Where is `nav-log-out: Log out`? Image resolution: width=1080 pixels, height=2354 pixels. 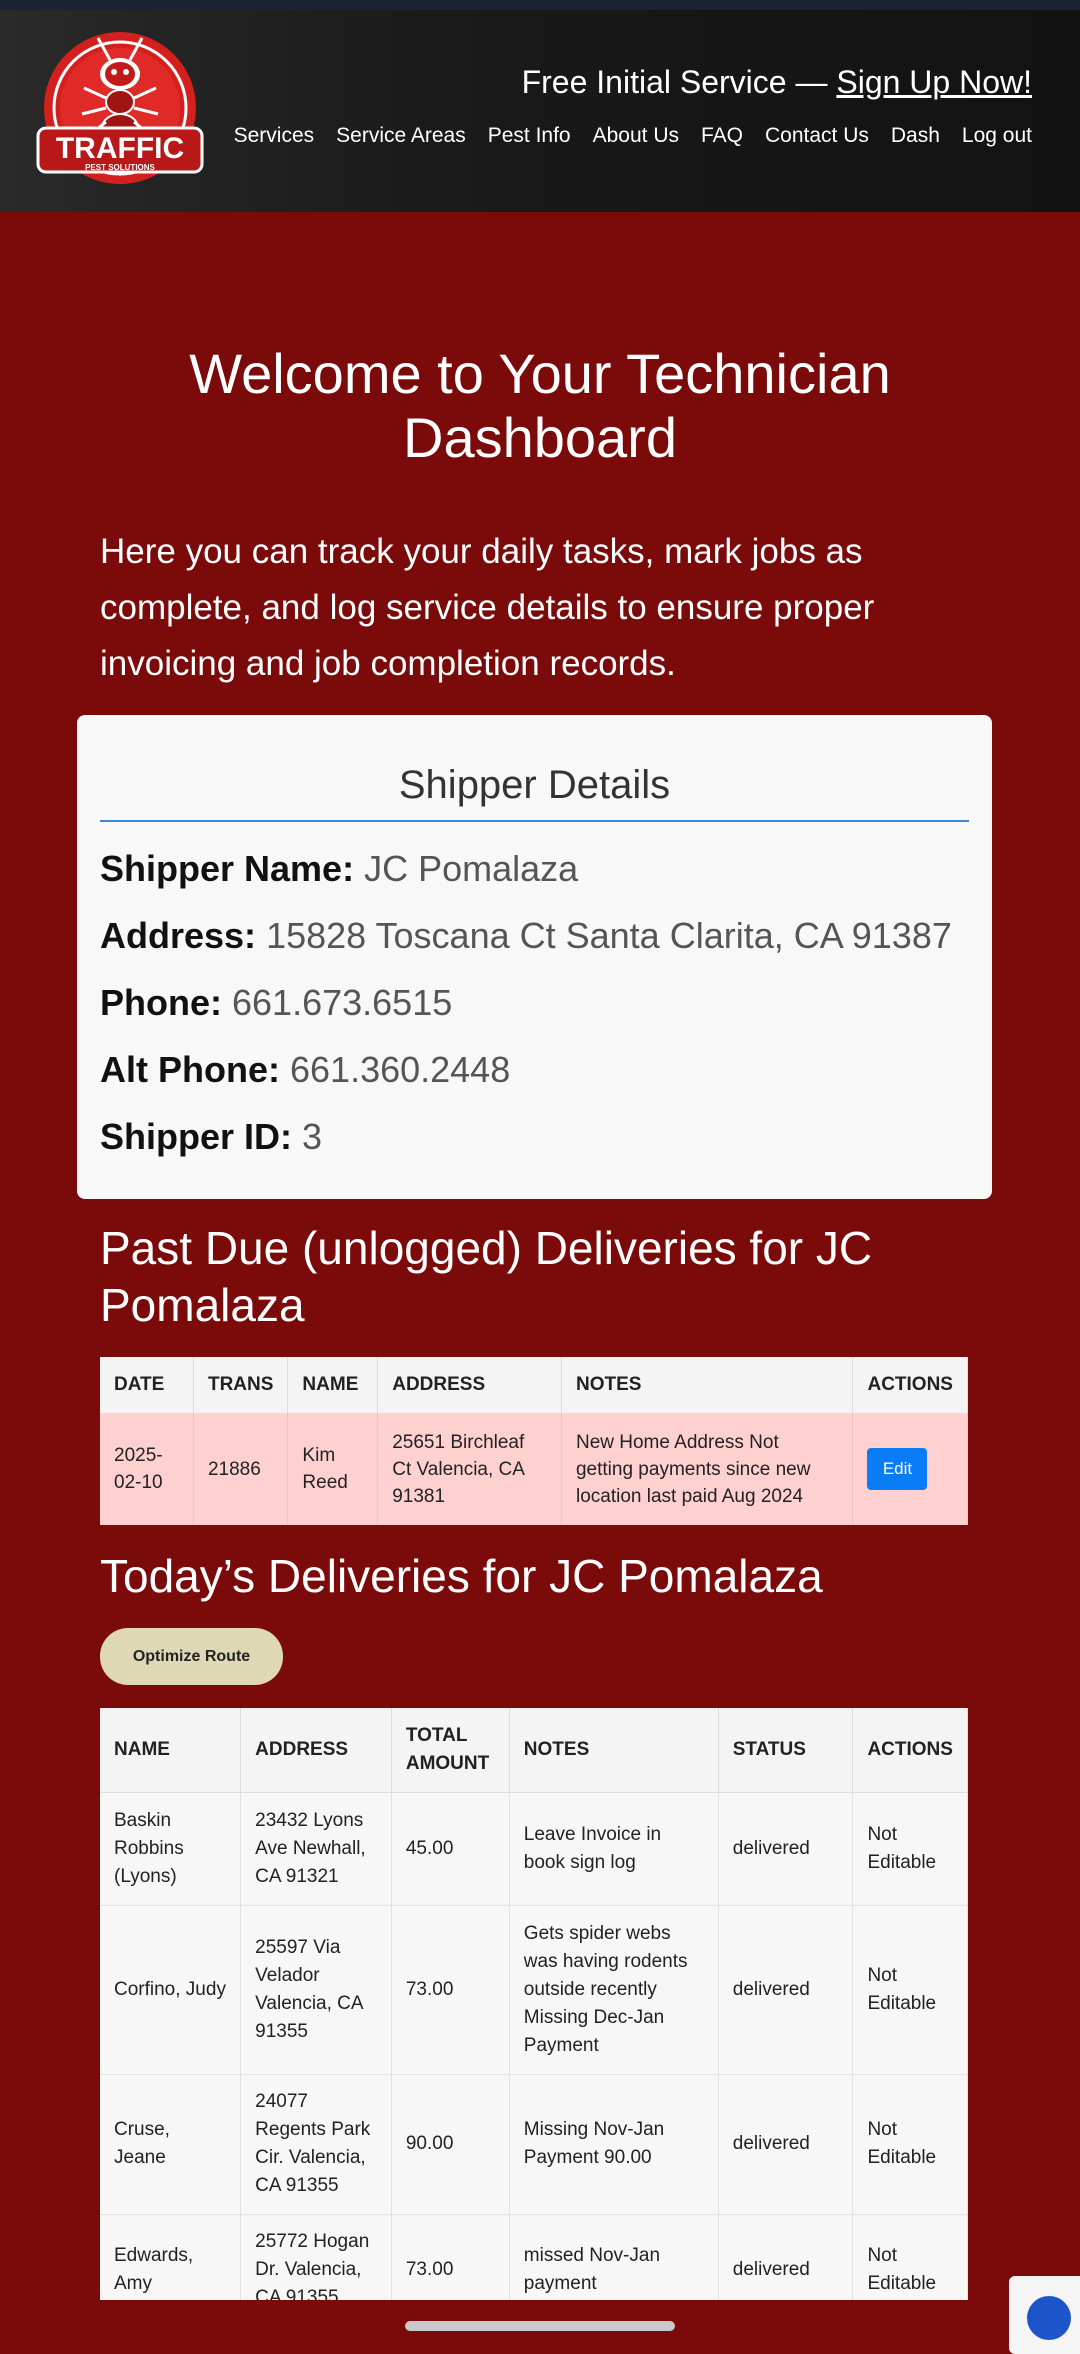
nav-log-out: Log out is located at coordinates (997, 136).